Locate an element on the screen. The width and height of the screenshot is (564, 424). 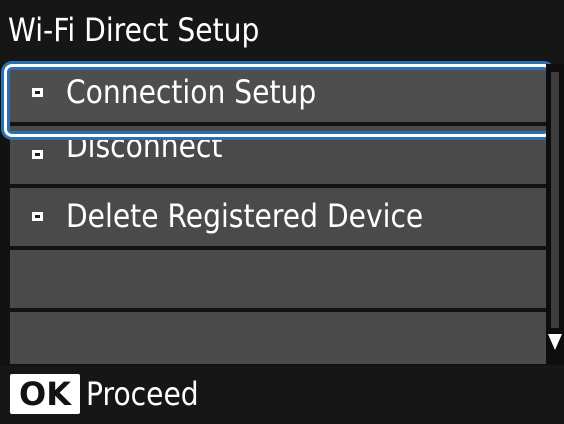
menu-item-label: Delete Registered Device is located at coordinates (245, 216).